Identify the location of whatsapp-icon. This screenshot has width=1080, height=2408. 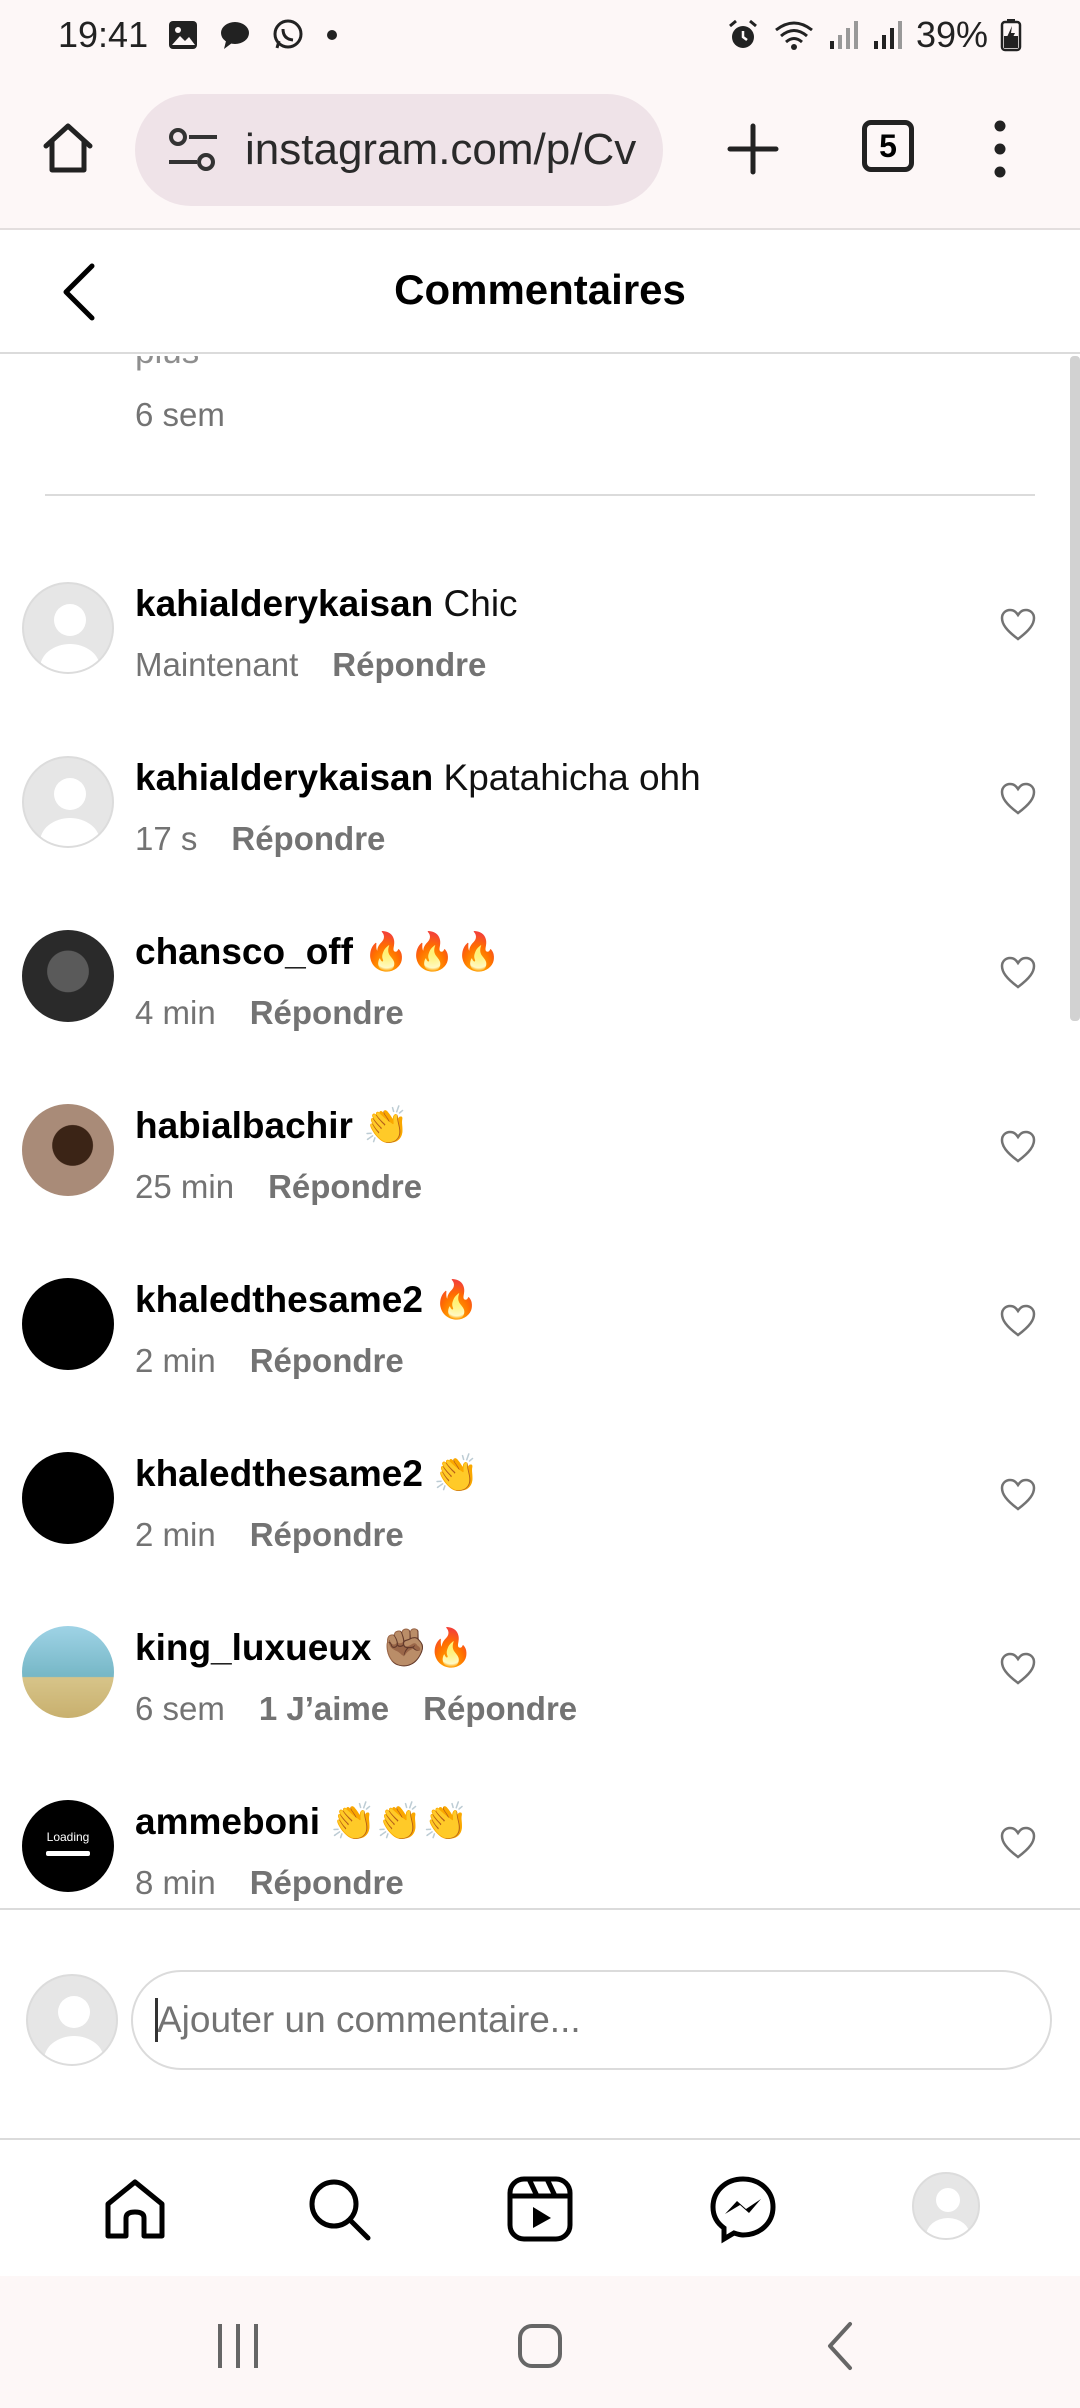
(288, 35).